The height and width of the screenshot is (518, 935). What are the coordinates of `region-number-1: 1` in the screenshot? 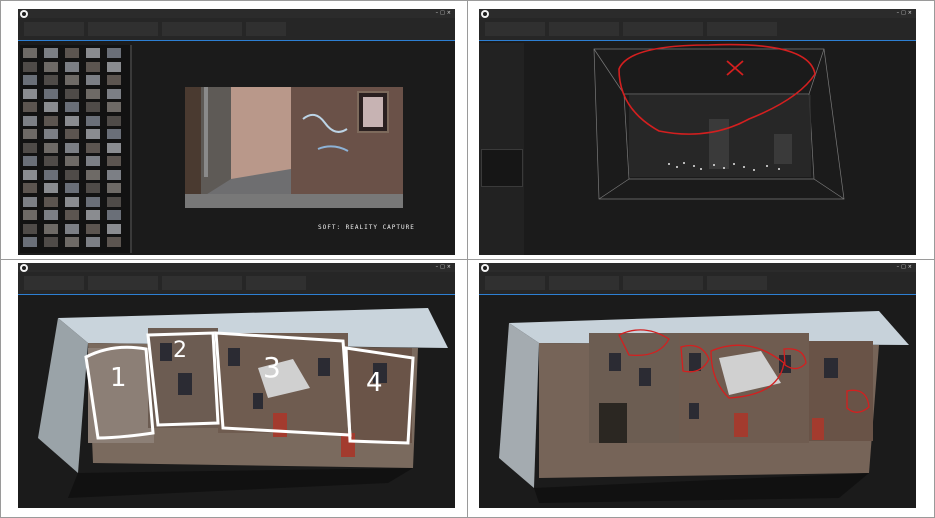 It's located at (118, 378).